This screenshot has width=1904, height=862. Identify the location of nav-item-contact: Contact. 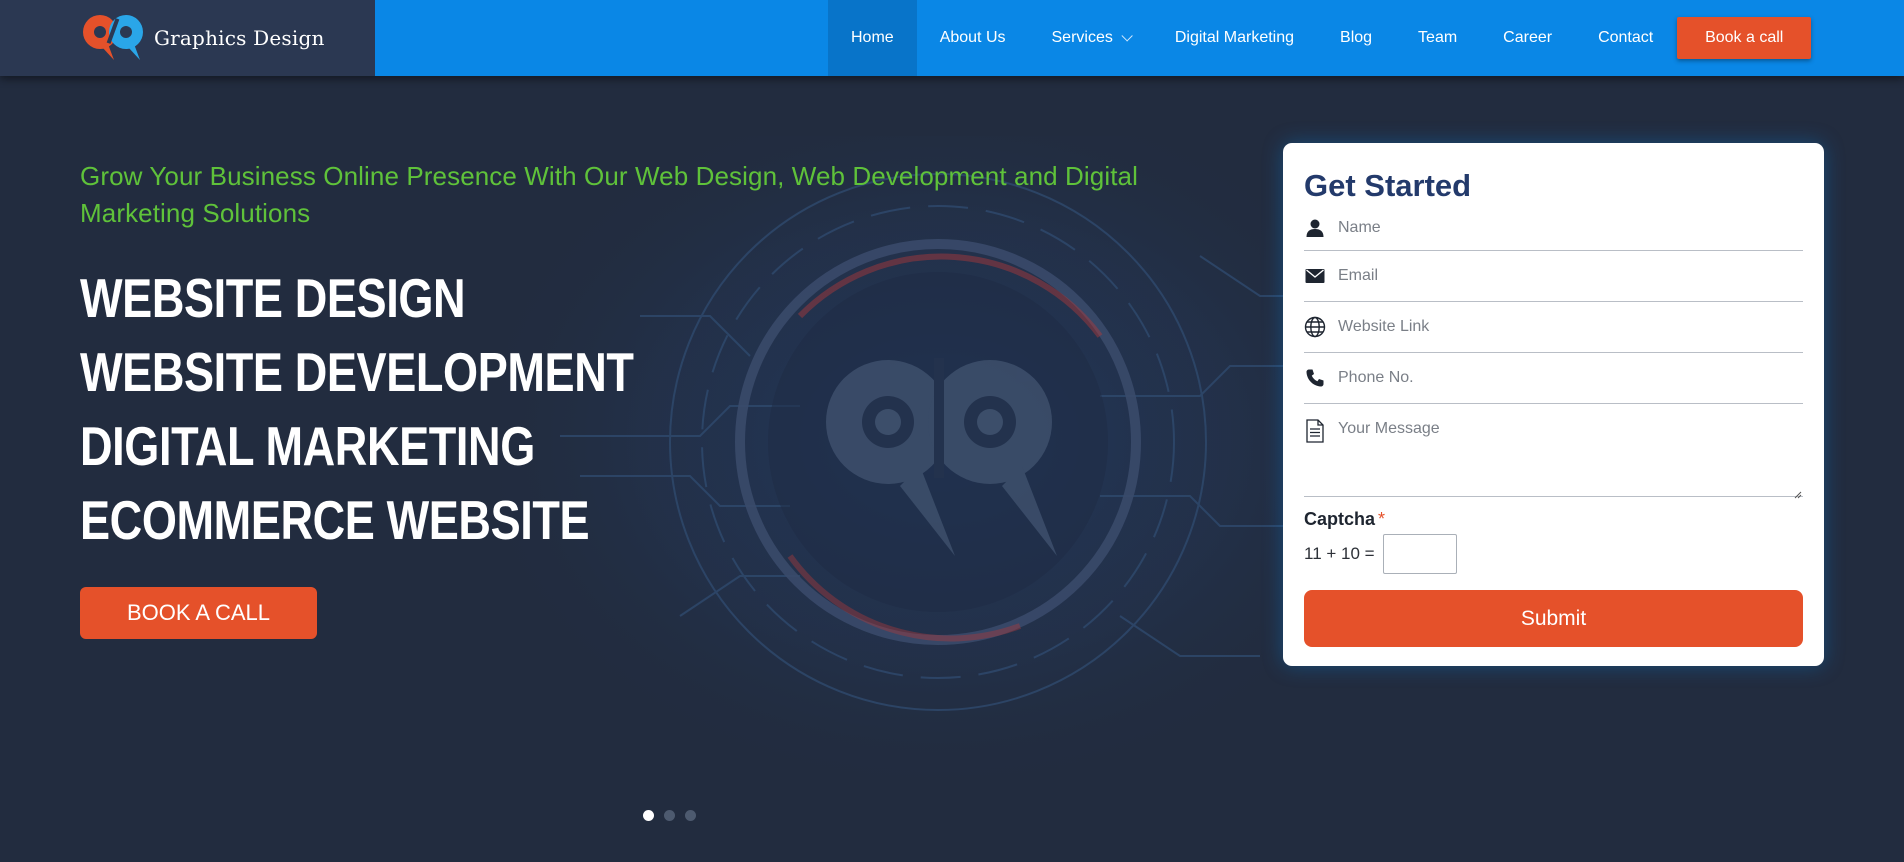
(1625, 38).